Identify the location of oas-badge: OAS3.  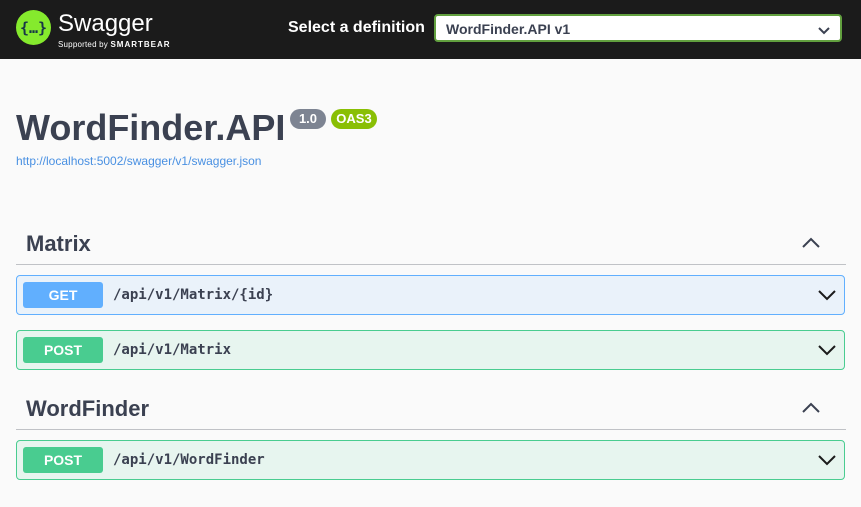
(354, 119).